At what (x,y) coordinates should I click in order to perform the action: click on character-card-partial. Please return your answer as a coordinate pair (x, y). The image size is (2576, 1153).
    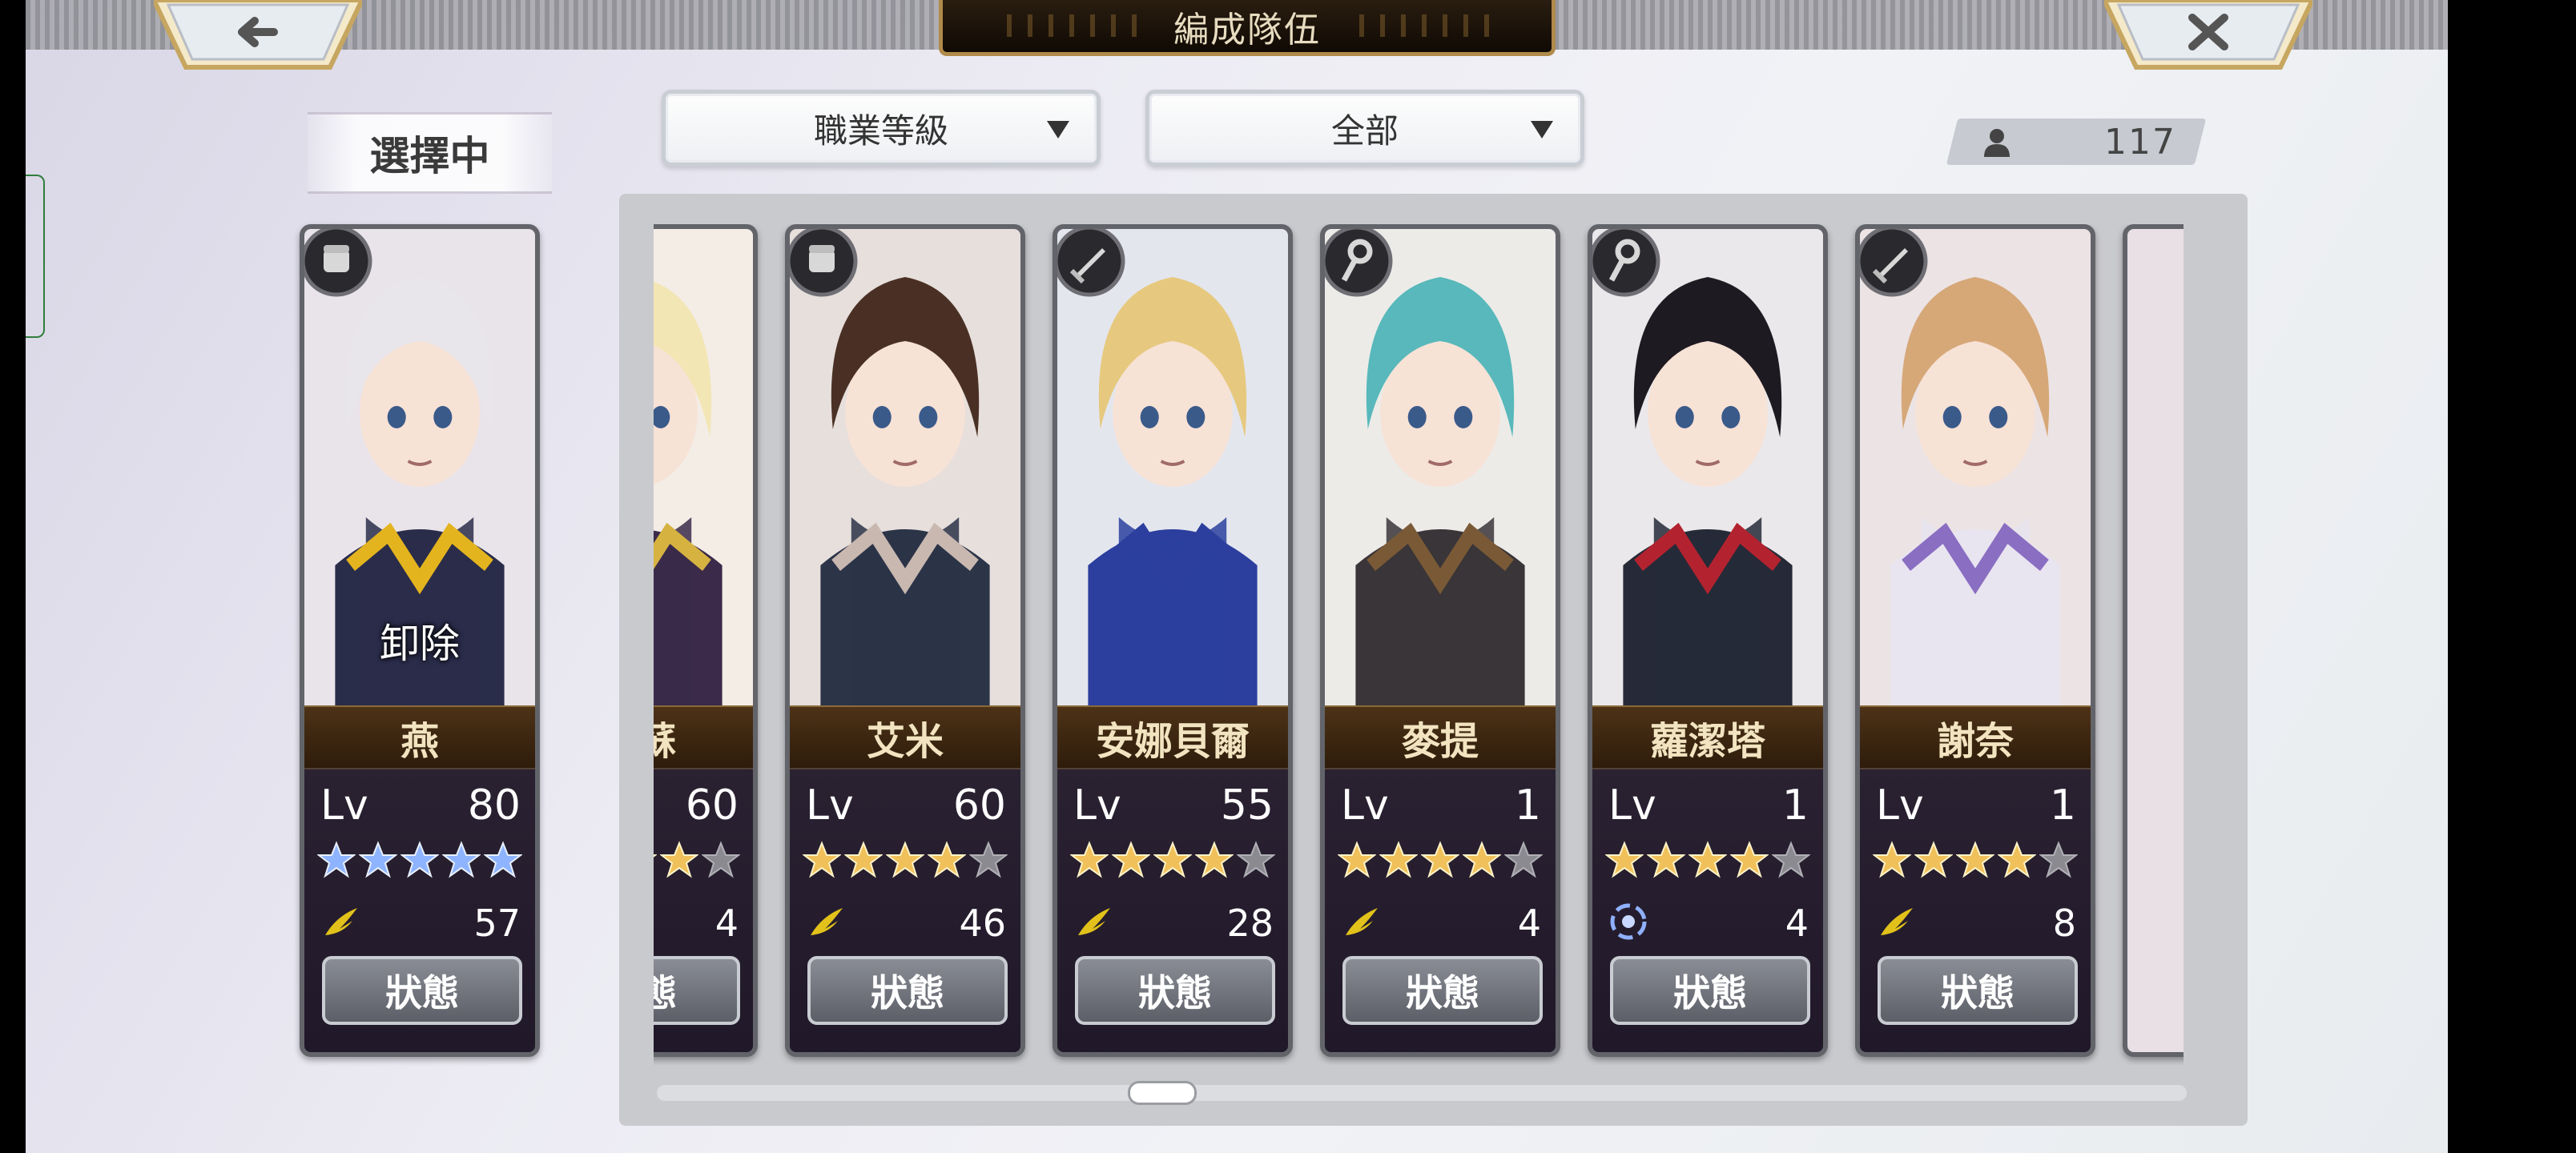
    Looking at the image, I should click on (2153, 640).